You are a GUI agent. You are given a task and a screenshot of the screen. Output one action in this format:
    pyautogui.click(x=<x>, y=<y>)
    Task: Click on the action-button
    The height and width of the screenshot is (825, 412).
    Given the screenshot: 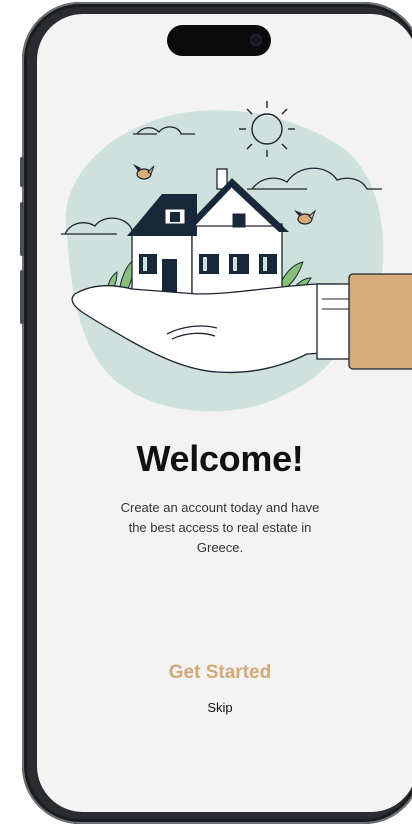 What is the action you would take?
    pyautogui.click(x=22, y=172)
    